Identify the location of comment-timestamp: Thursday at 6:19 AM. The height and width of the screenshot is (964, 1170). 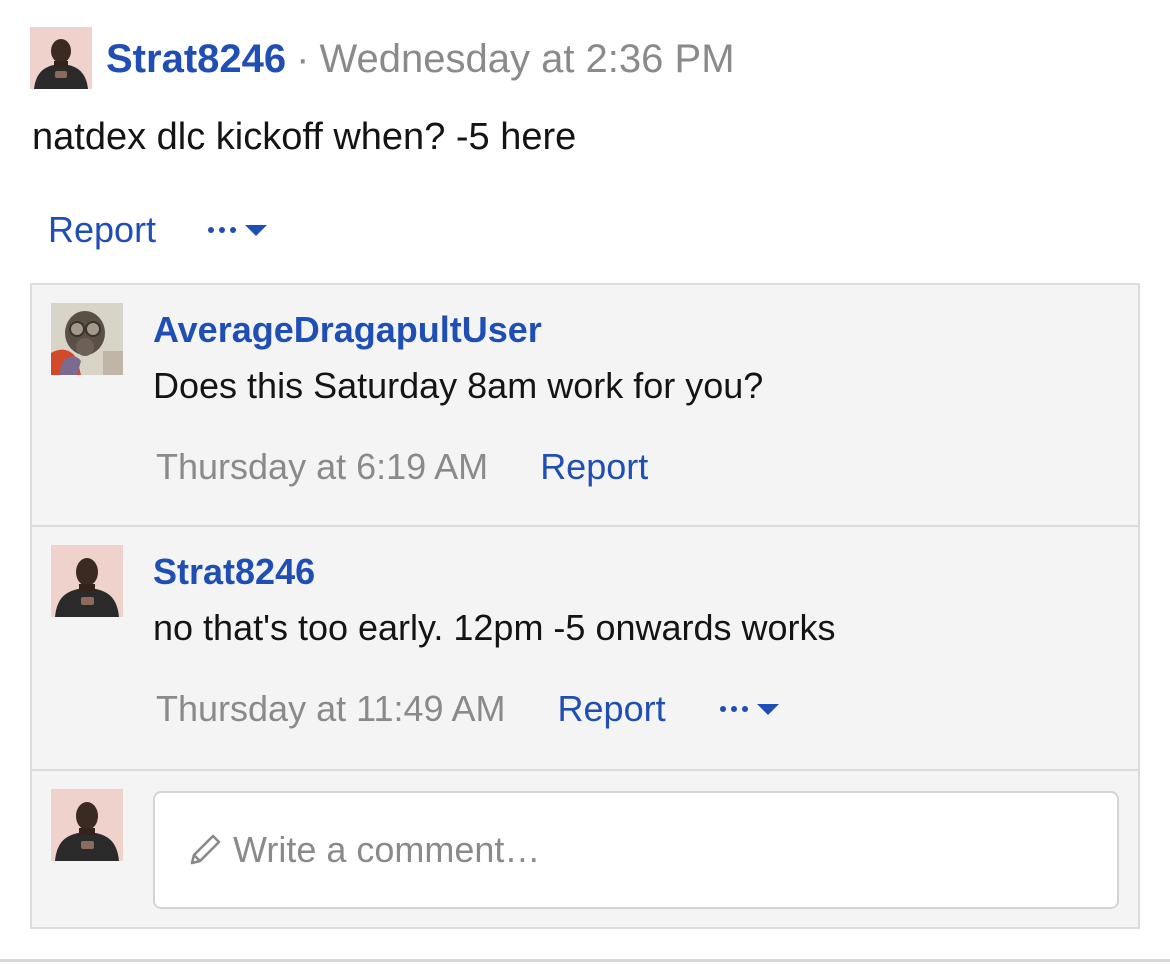
(322, 467).